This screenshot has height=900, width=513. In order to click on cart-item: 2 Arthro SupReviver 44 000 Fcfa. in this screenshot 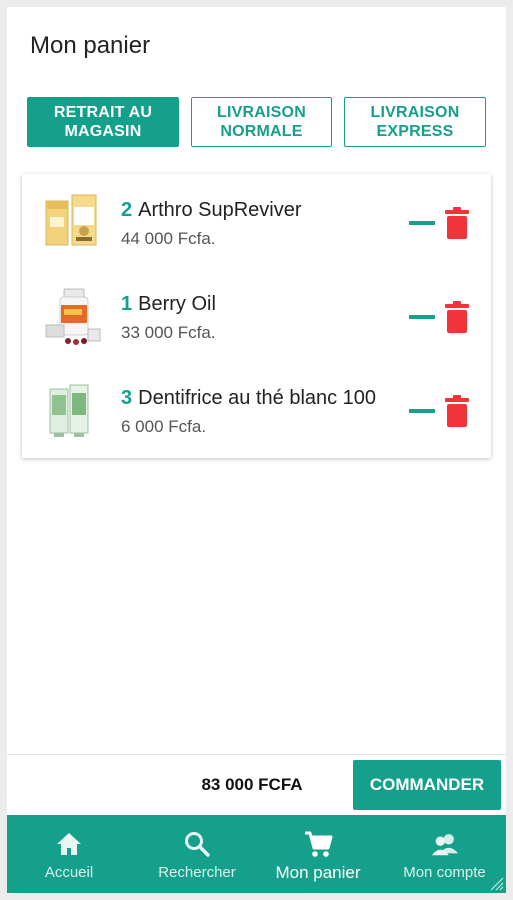, I will do `click(256, 223)`.